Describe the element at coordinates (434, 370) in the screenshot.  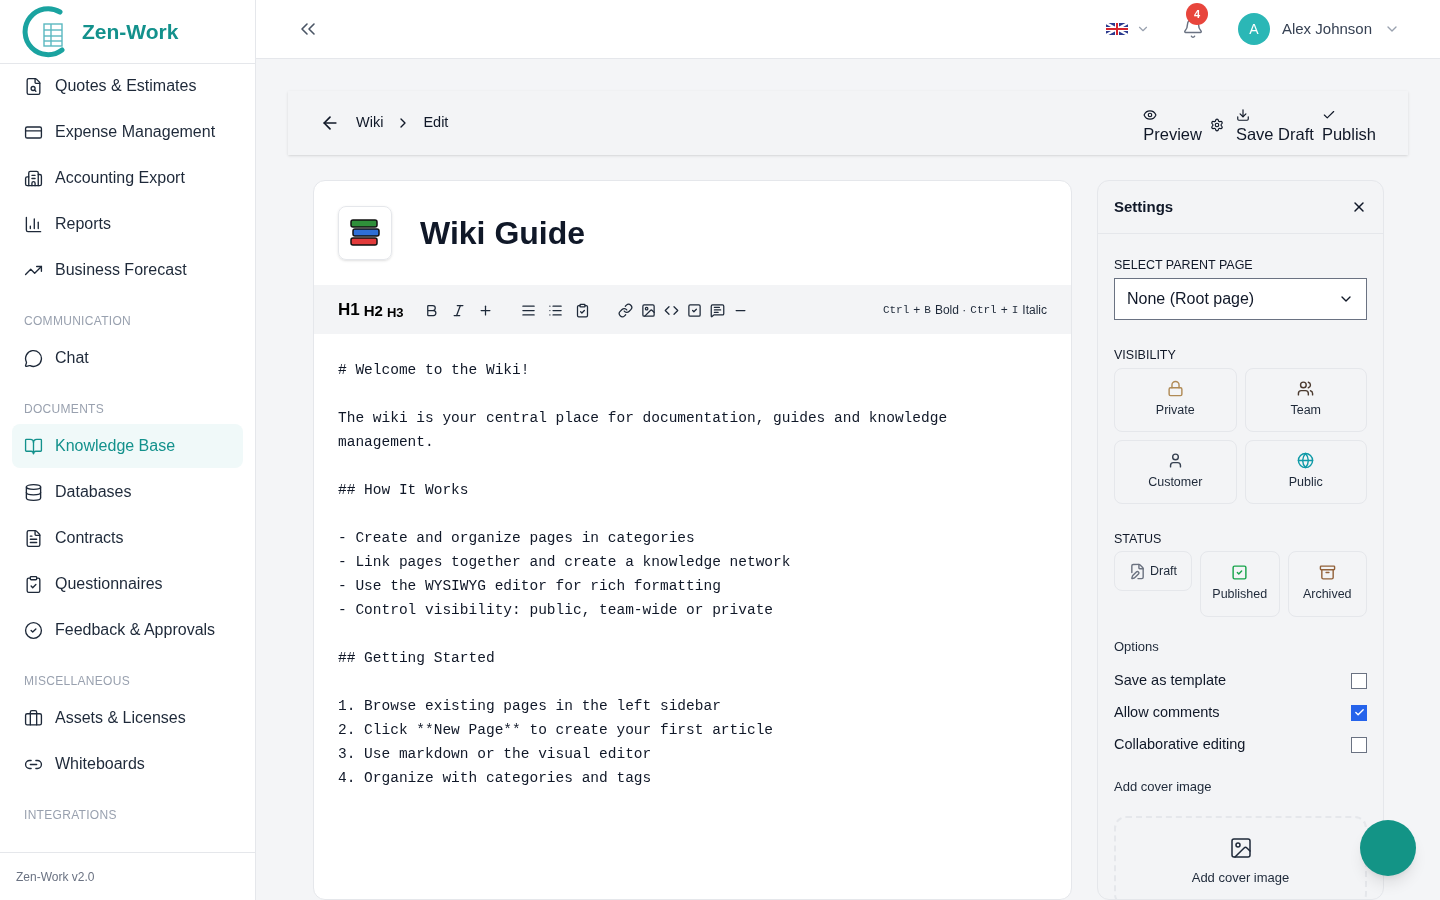
I see `editor-line: # Welcome to the Wiki!` at that location.